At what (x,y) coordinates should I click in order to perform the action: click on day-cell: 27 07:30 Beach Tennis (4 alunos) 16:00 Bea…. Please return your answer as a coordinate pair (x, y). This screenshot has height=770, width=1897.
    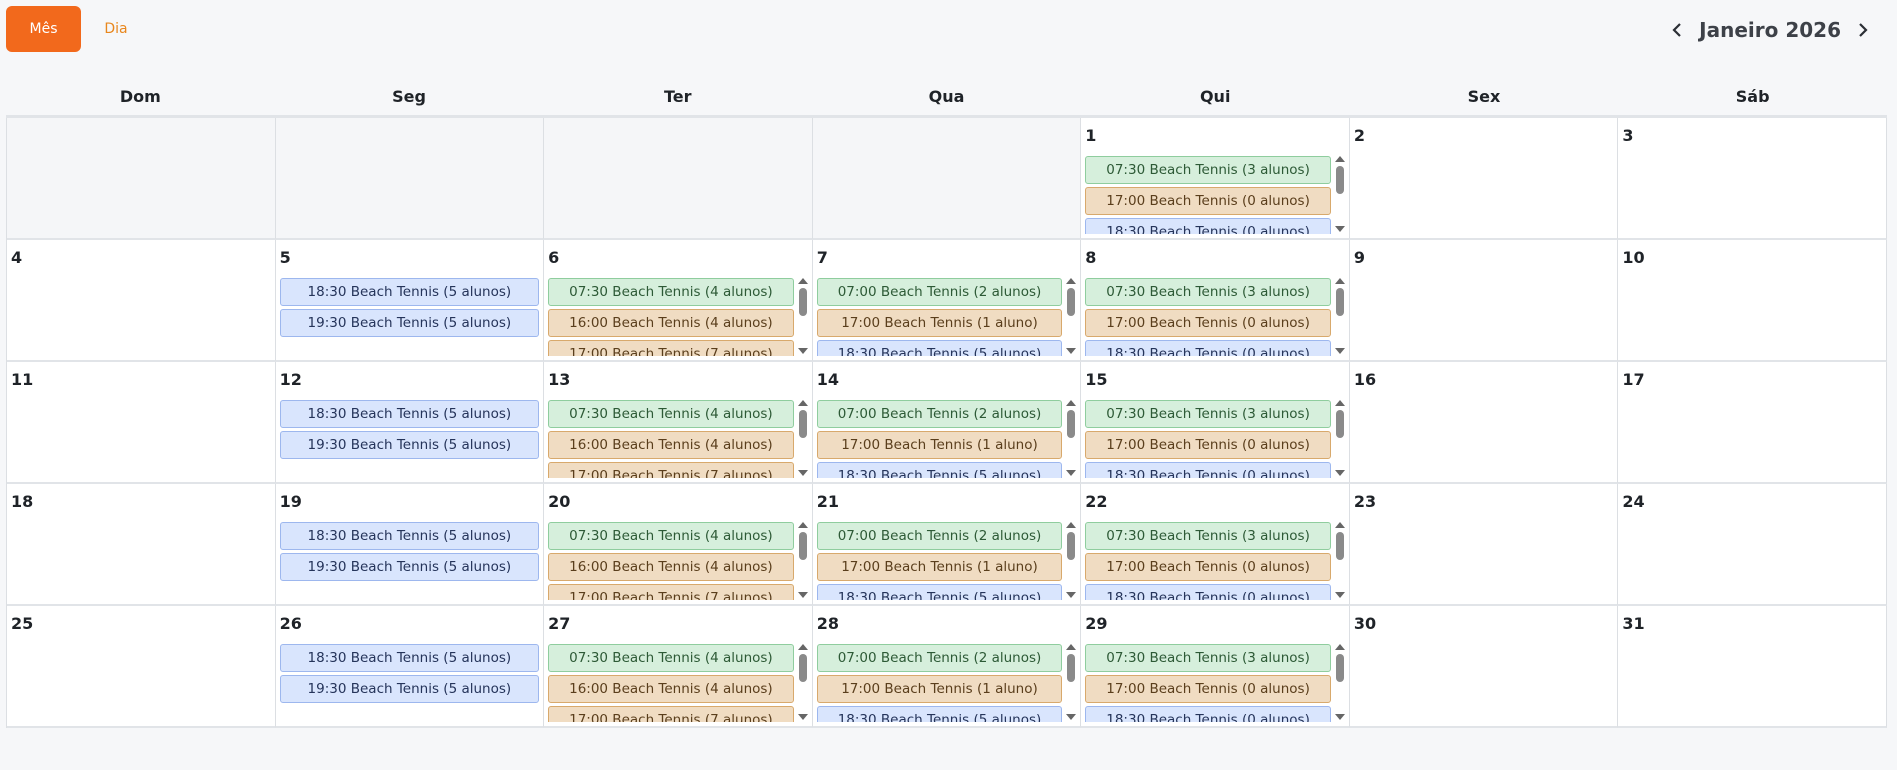
    Looking at the image, I should click on (678, 667).